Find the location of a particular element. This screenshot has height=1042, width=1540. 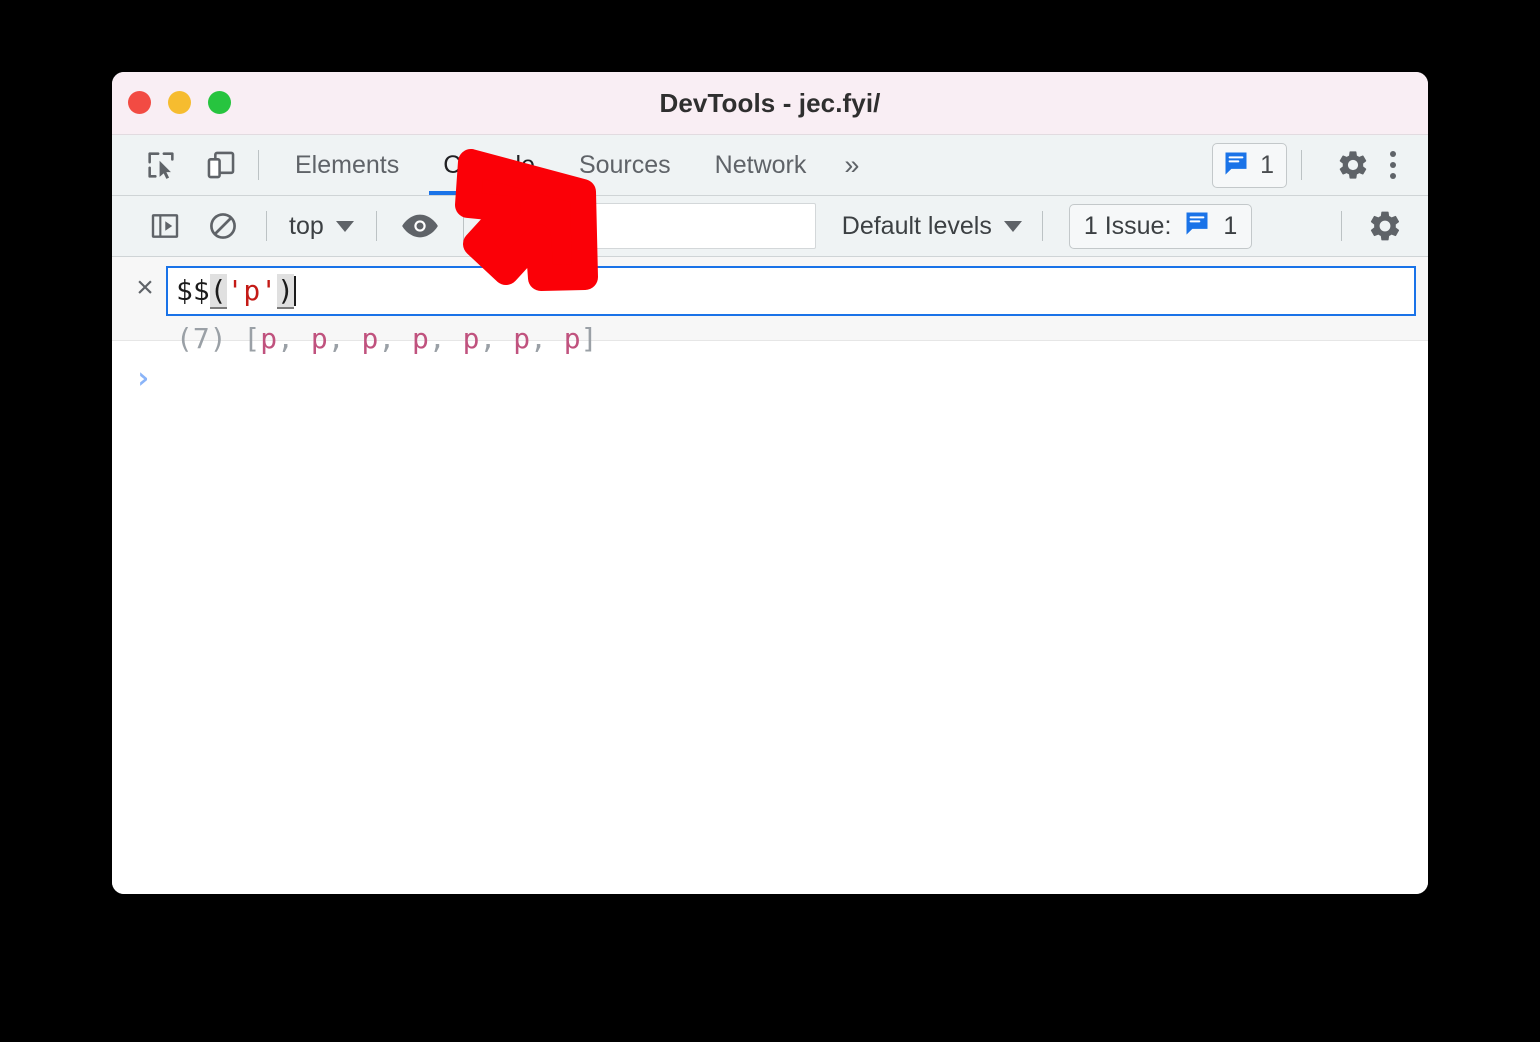

inspect-element-icon is located at coordinates (161, 165).